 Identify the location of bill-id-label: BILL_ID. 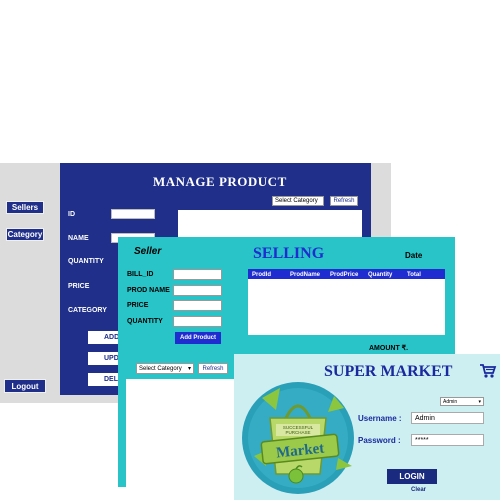
(140, 274).